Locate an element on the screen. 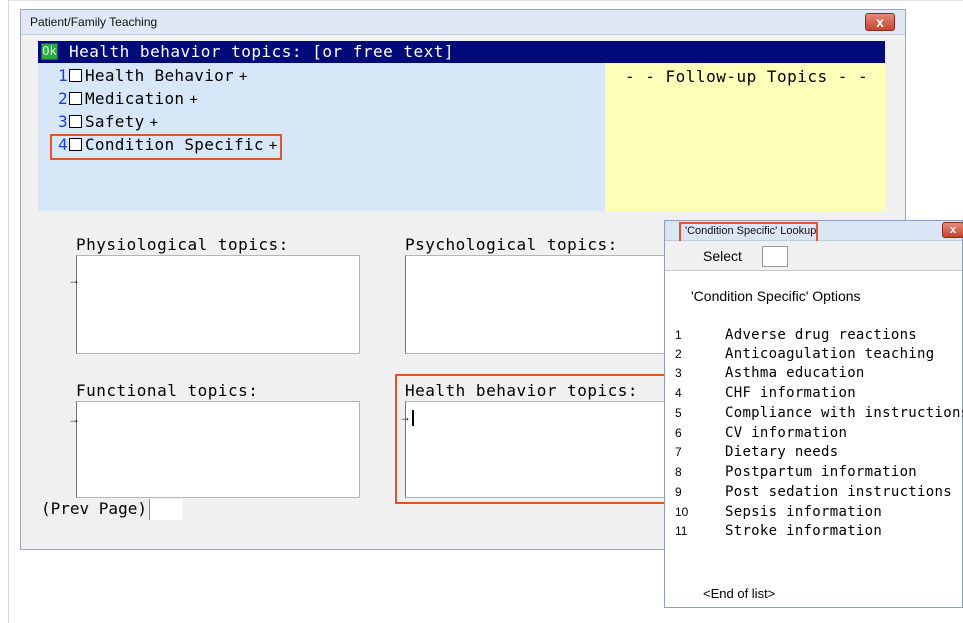  lookup-item: 2 Anticoagulation teaching is located at coordinates (805, 355).